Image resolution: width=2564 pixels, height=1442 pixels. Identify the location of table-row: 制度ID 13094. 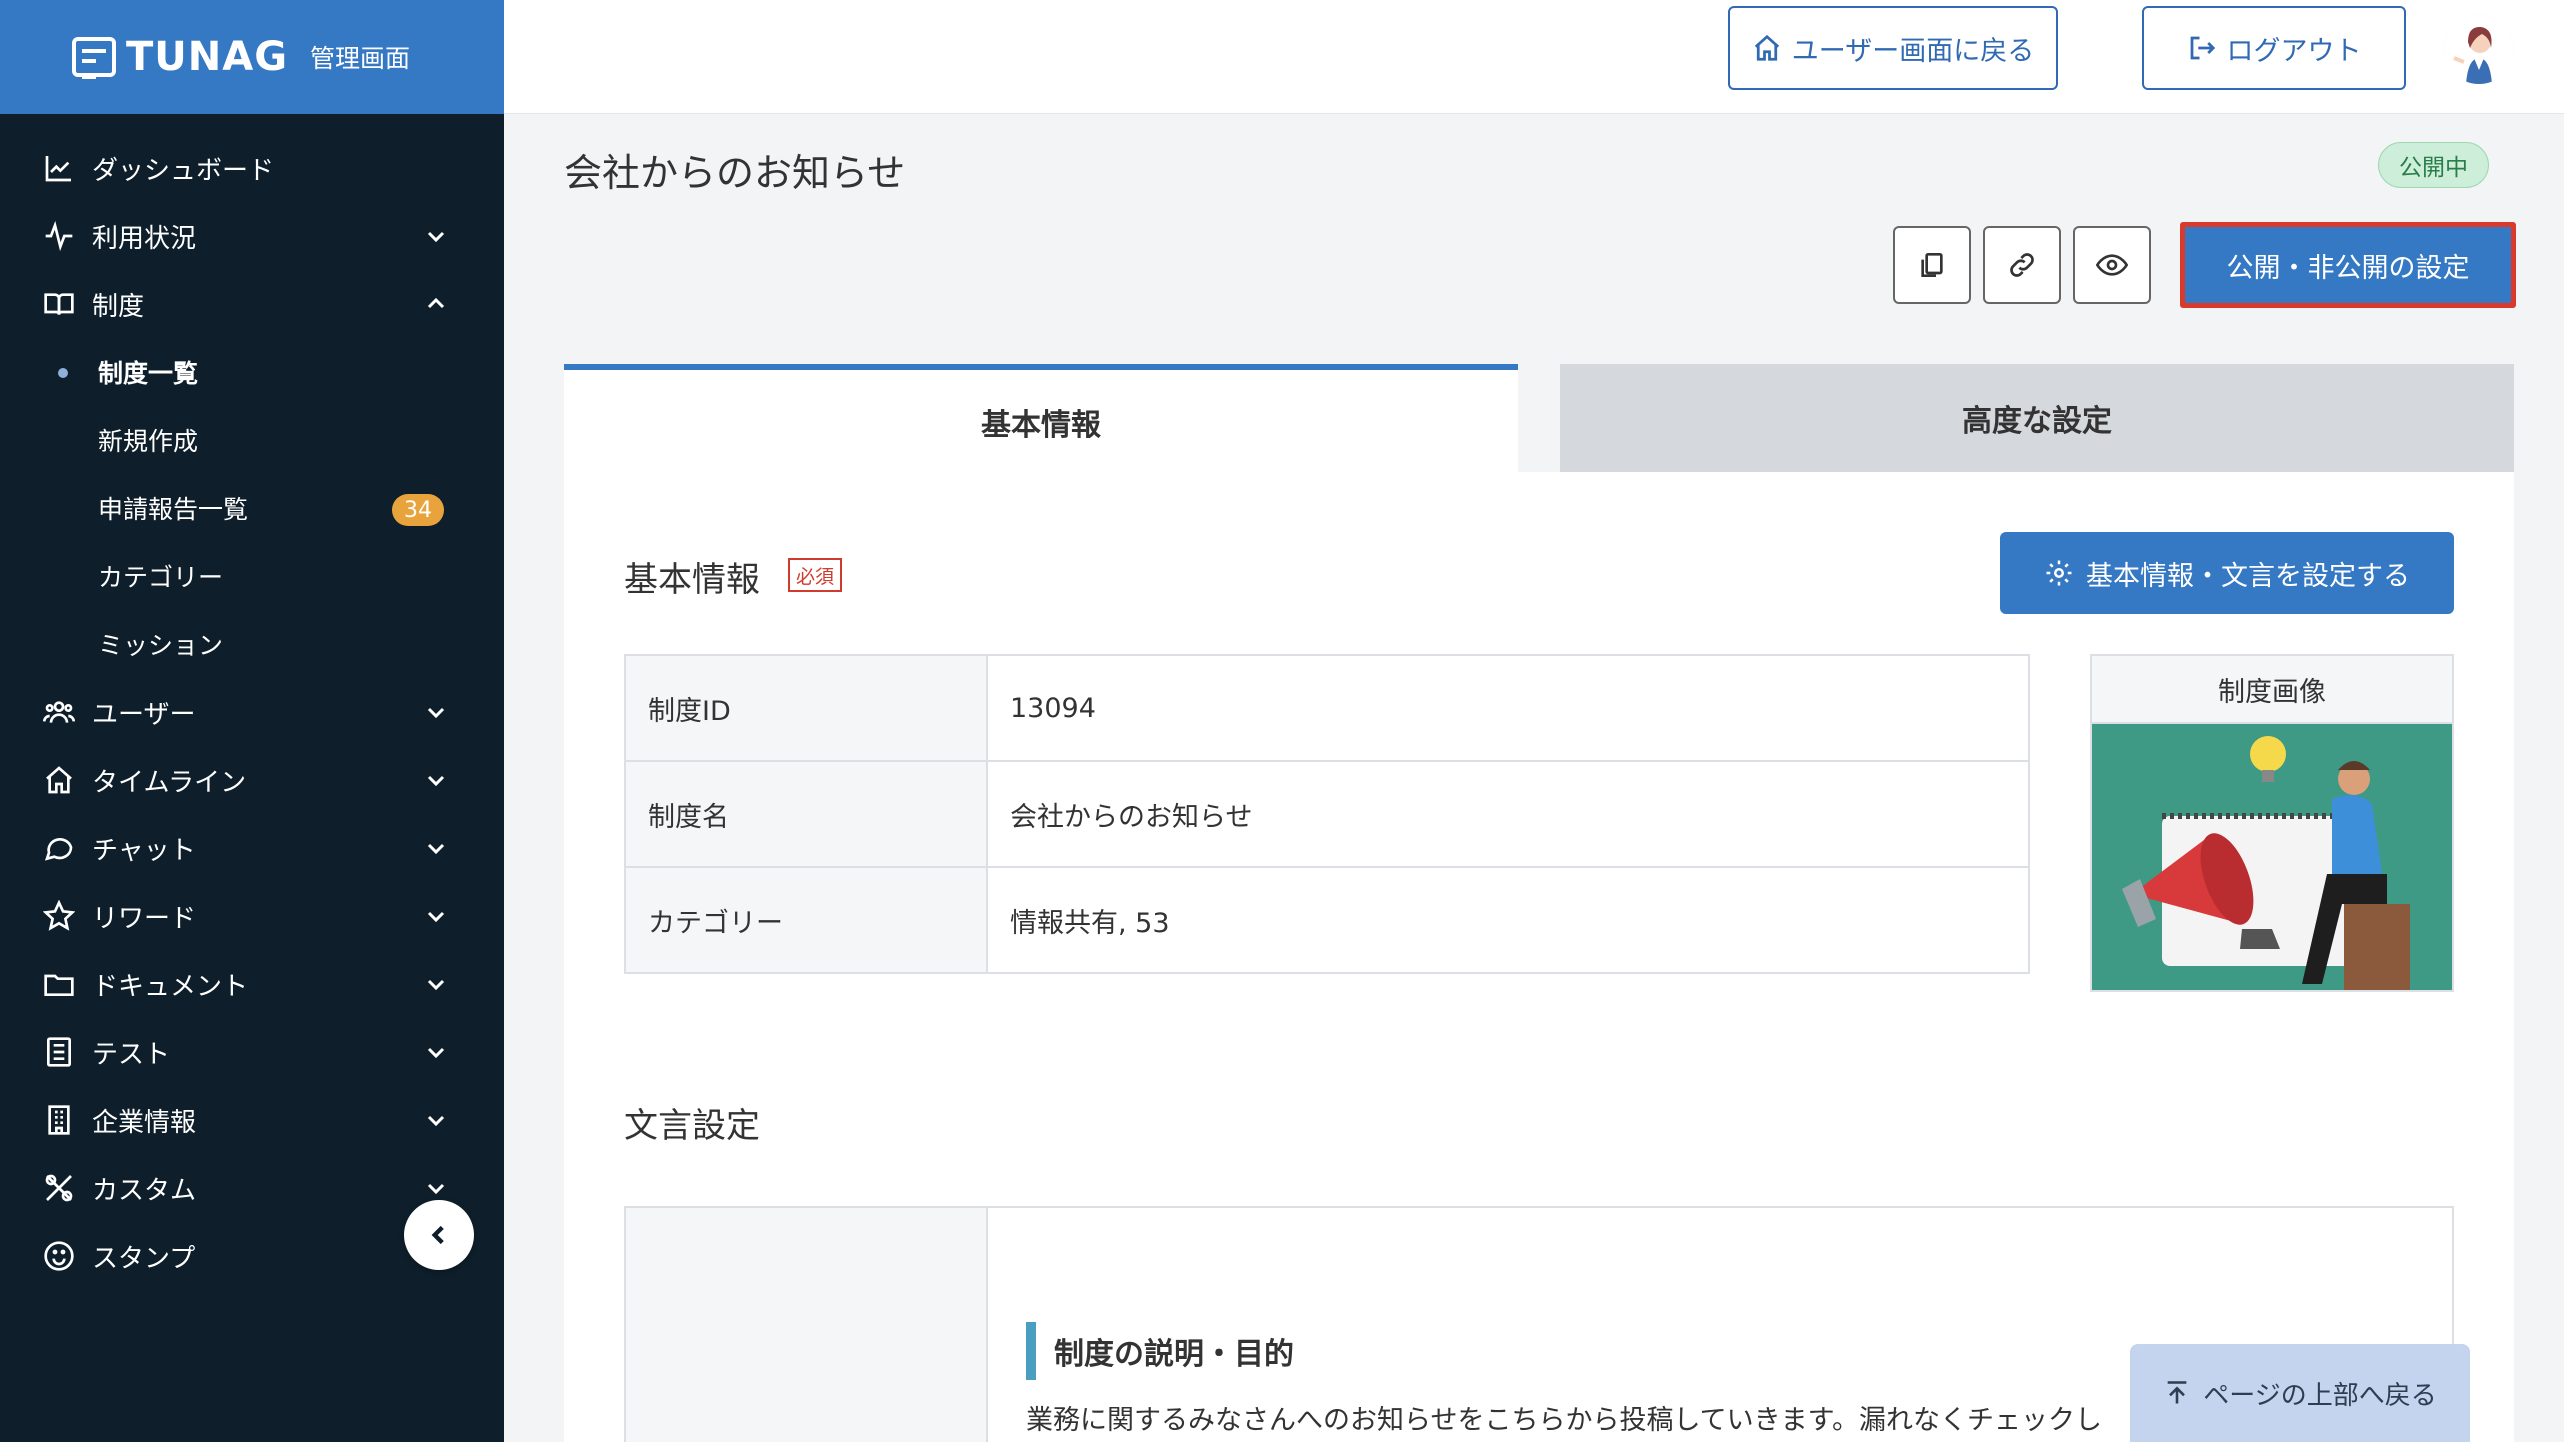
(1327, 708).